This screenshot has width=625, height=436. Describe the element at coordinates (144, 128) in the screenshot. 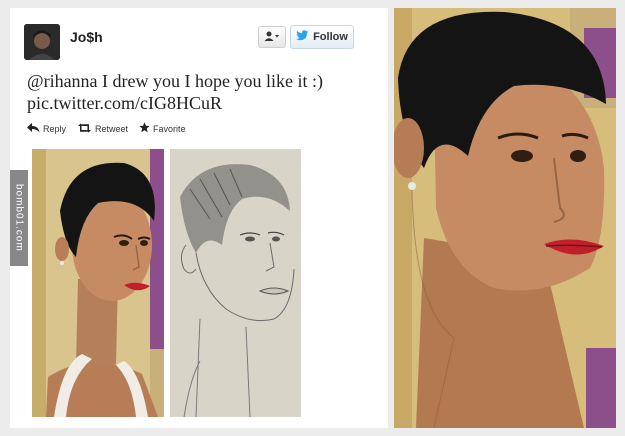

I see `favorite-star-icon` at that location.